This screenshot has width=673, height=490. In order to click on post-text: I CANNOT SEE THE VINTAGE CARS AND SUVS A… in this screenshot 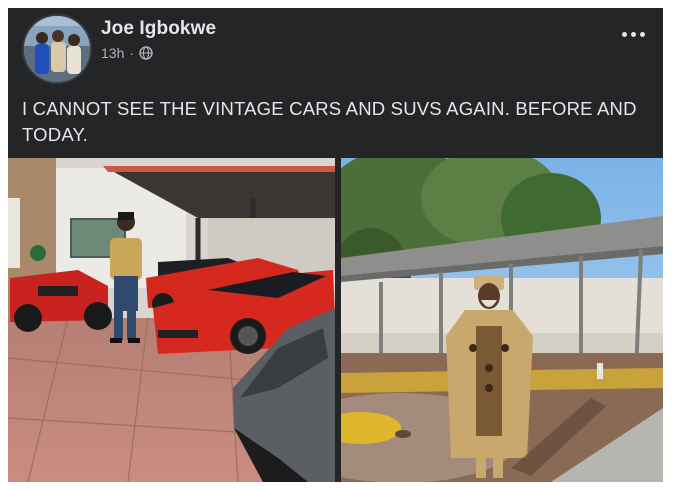, I will do `click(329, 121)`.